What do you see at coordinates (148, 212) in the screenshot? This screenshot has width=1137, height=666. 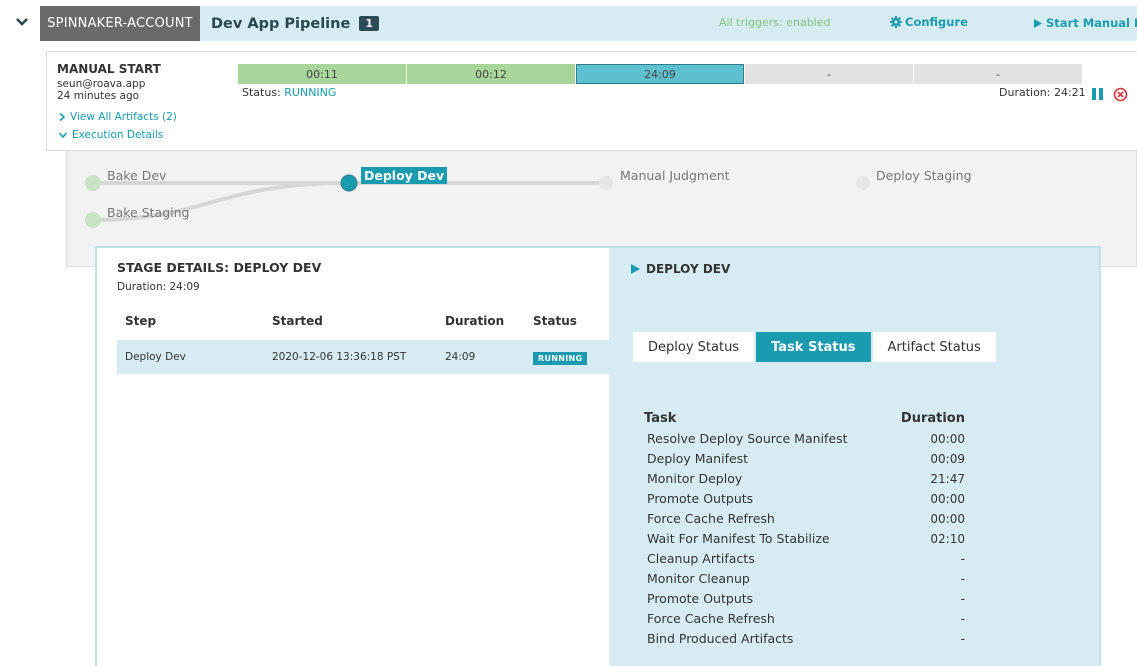 I see `node-label-bake-staging: Bake Staging` at bounding box center [148, 212].